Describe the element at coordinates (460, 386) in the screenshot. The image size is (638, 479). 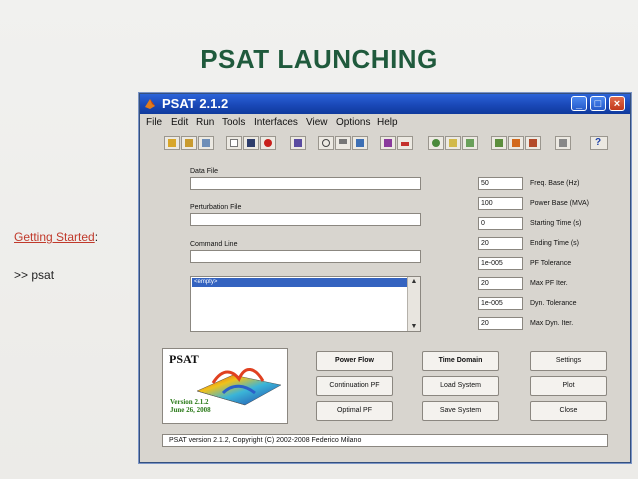
I see `load-system-button: Load System` at that location.